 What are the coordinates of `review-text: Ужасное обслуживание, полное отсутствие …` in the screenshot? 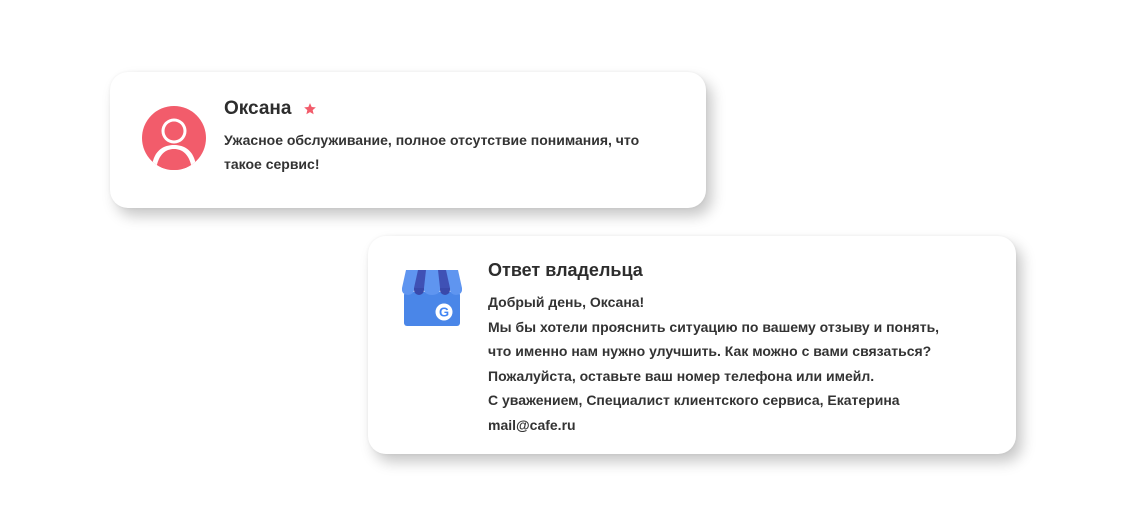 It's located at (432, 152).